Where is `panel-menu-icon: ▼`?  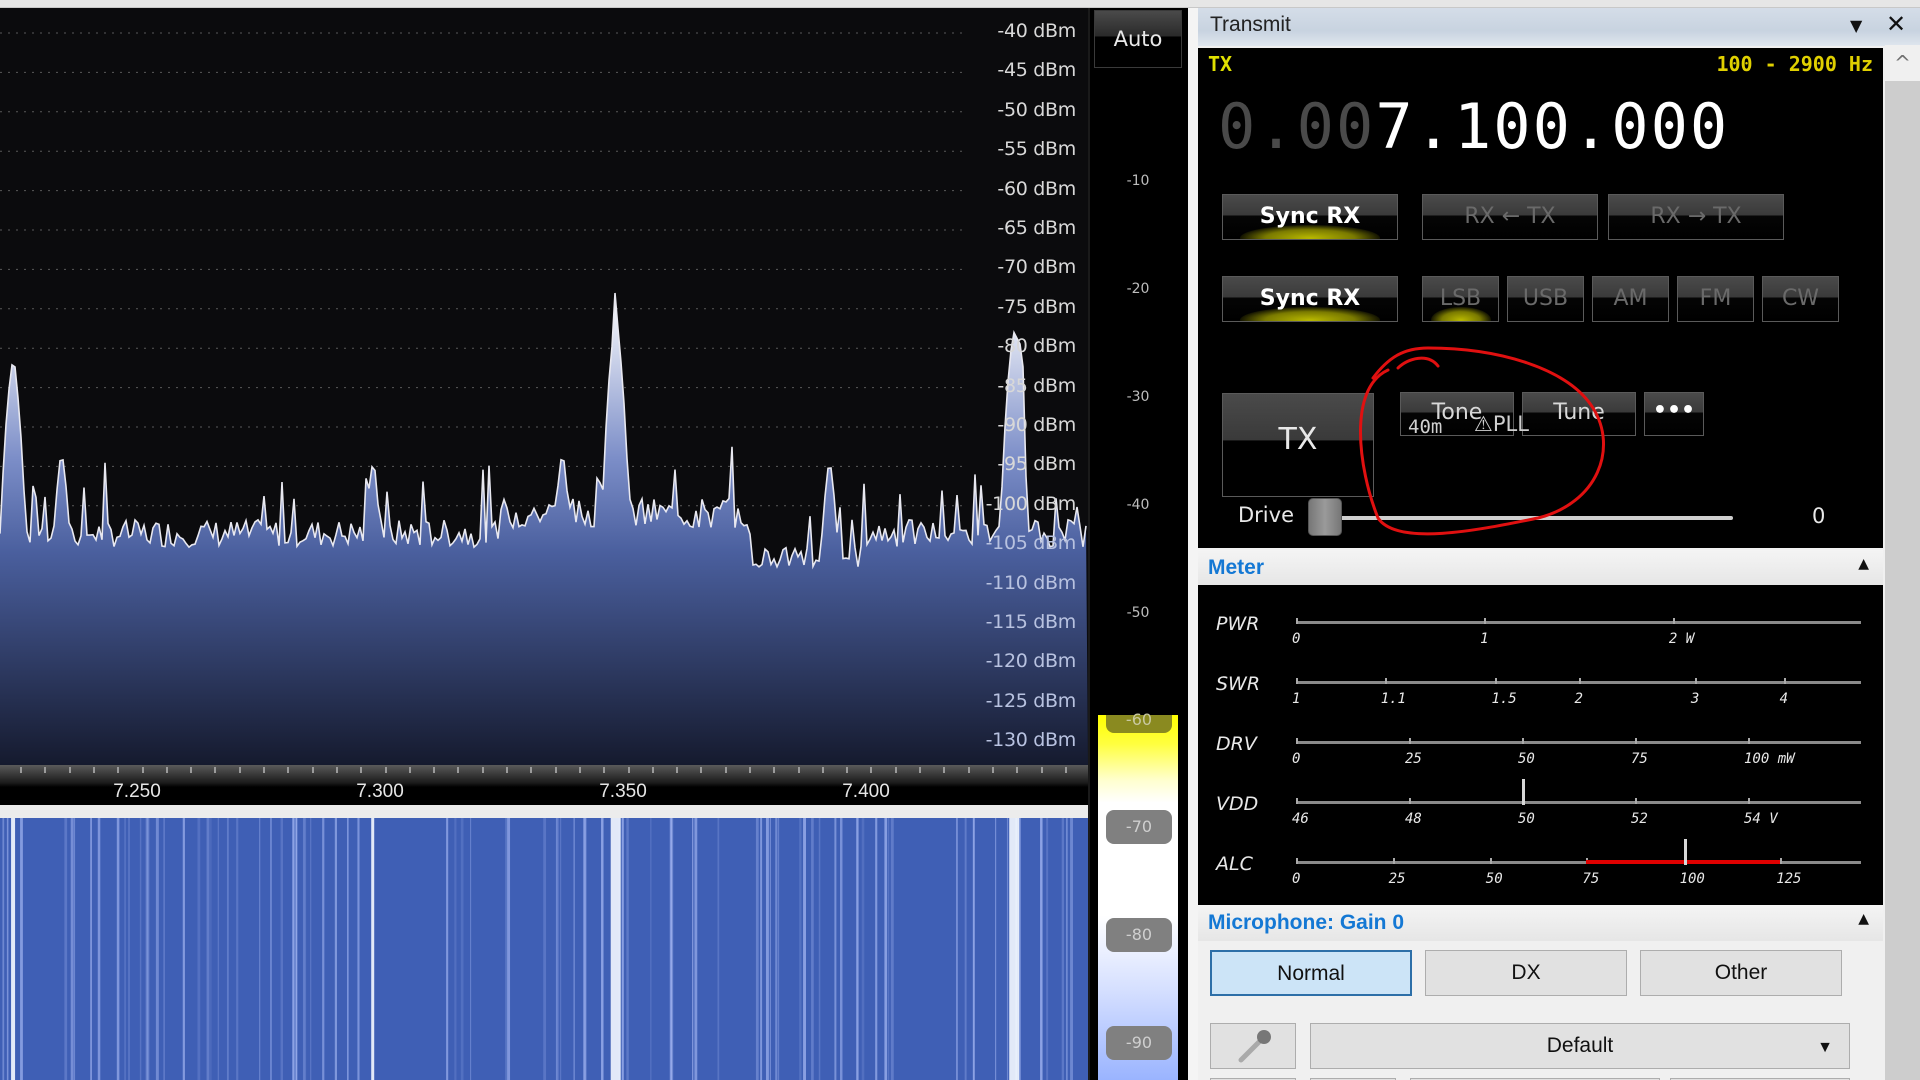 panel-menu-icon: ▼ is located at coordinates (1856, 25).